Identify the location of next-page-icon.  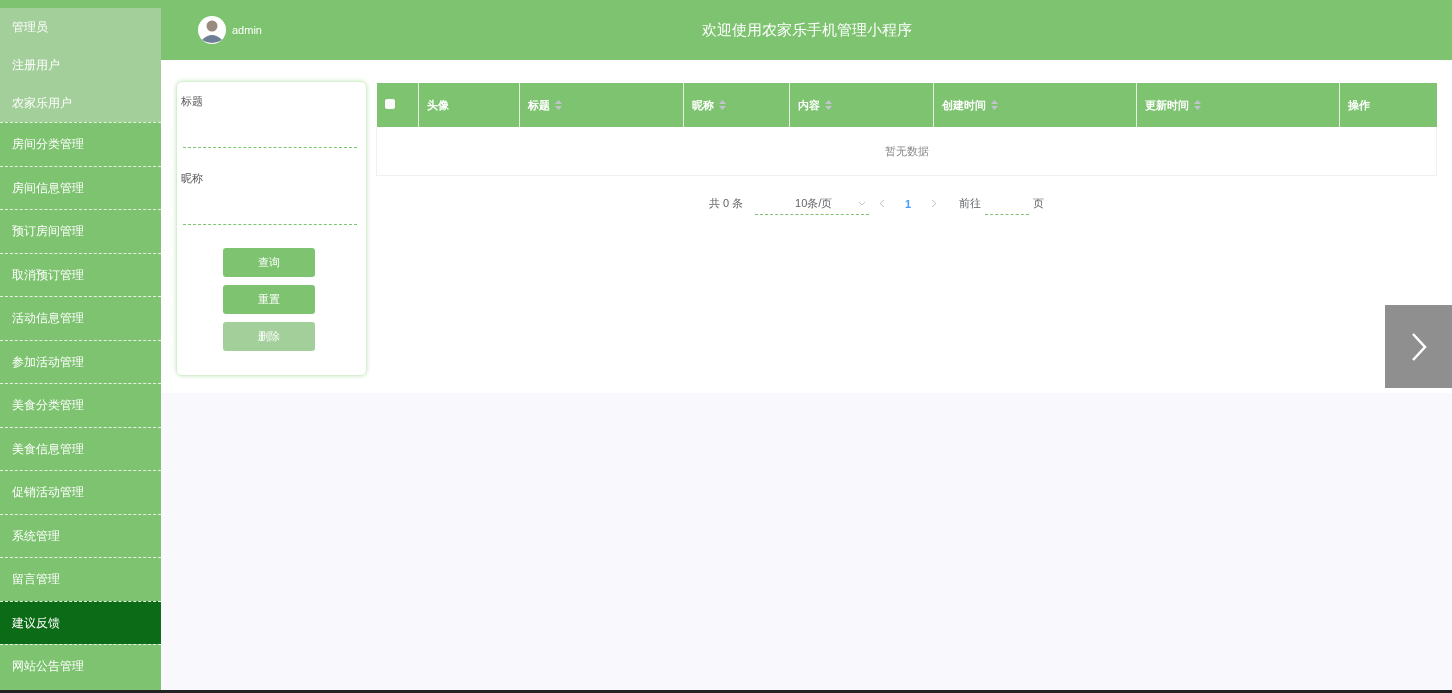
(934, 203).